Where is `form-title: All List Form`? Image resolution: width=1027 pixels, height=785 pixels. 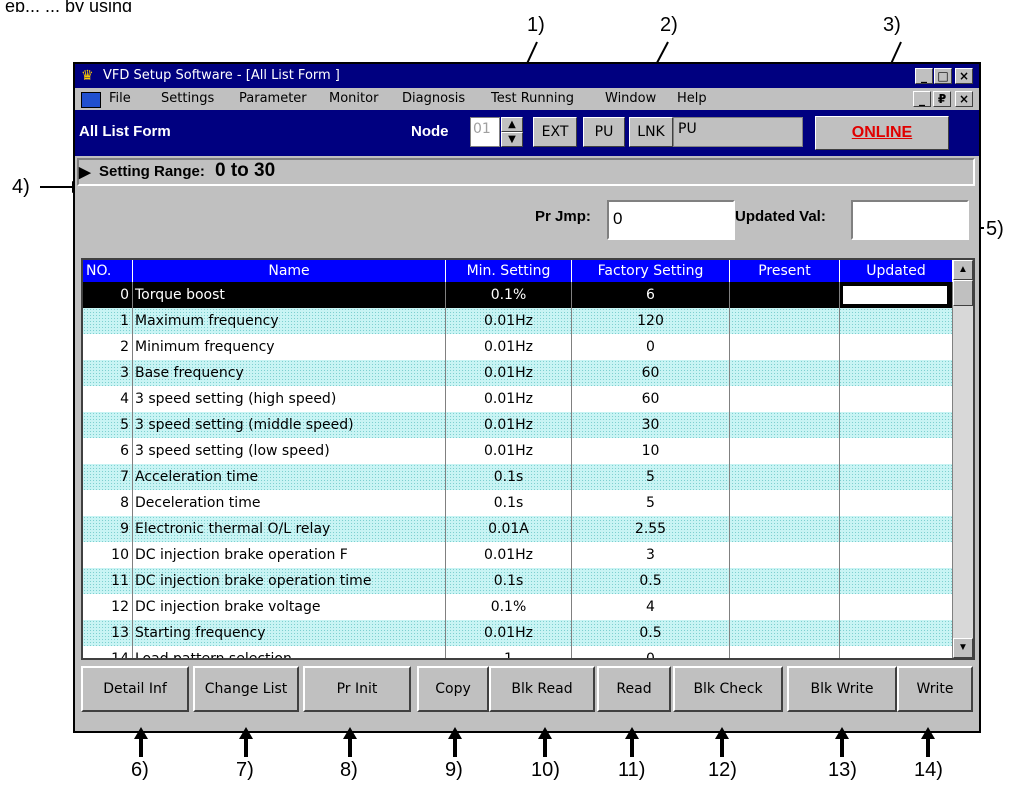 form-title: All List Form is located at coordinates (125, 131).